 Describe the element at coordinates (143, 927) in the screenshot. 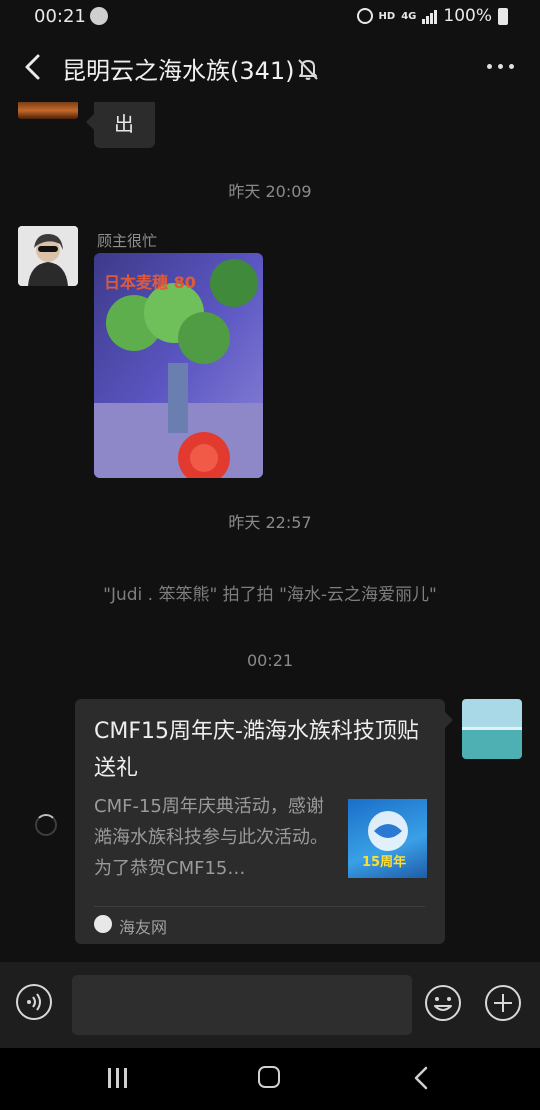

I see `link-card-source: 海友网` at that location.